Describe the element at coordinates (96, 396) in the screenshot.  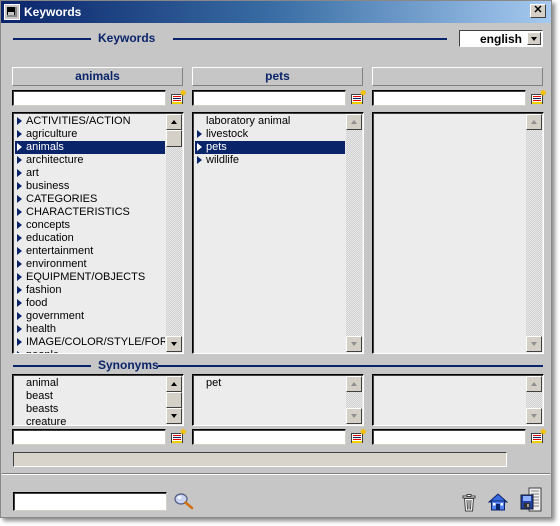
I see `synonym-list-item: beast` at that location.